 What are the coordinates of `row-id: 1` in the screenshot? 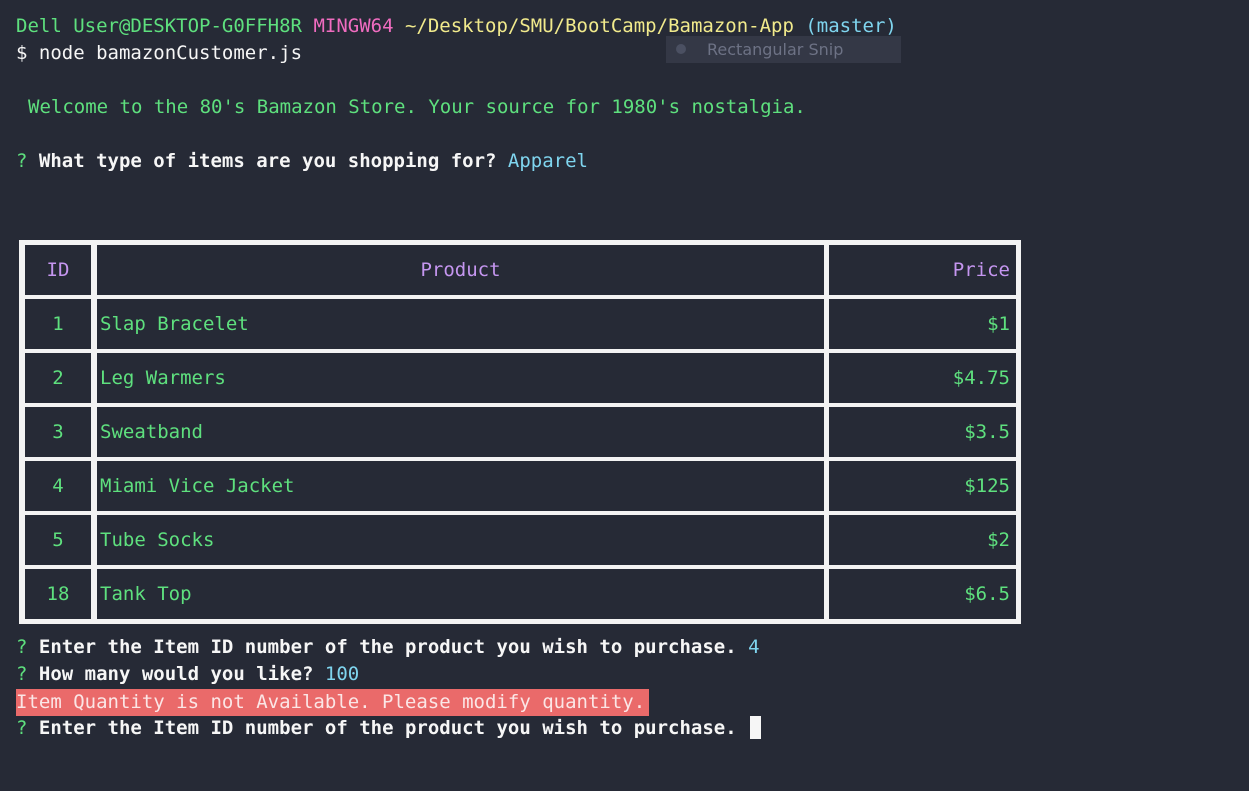 It's located at (58, 324).